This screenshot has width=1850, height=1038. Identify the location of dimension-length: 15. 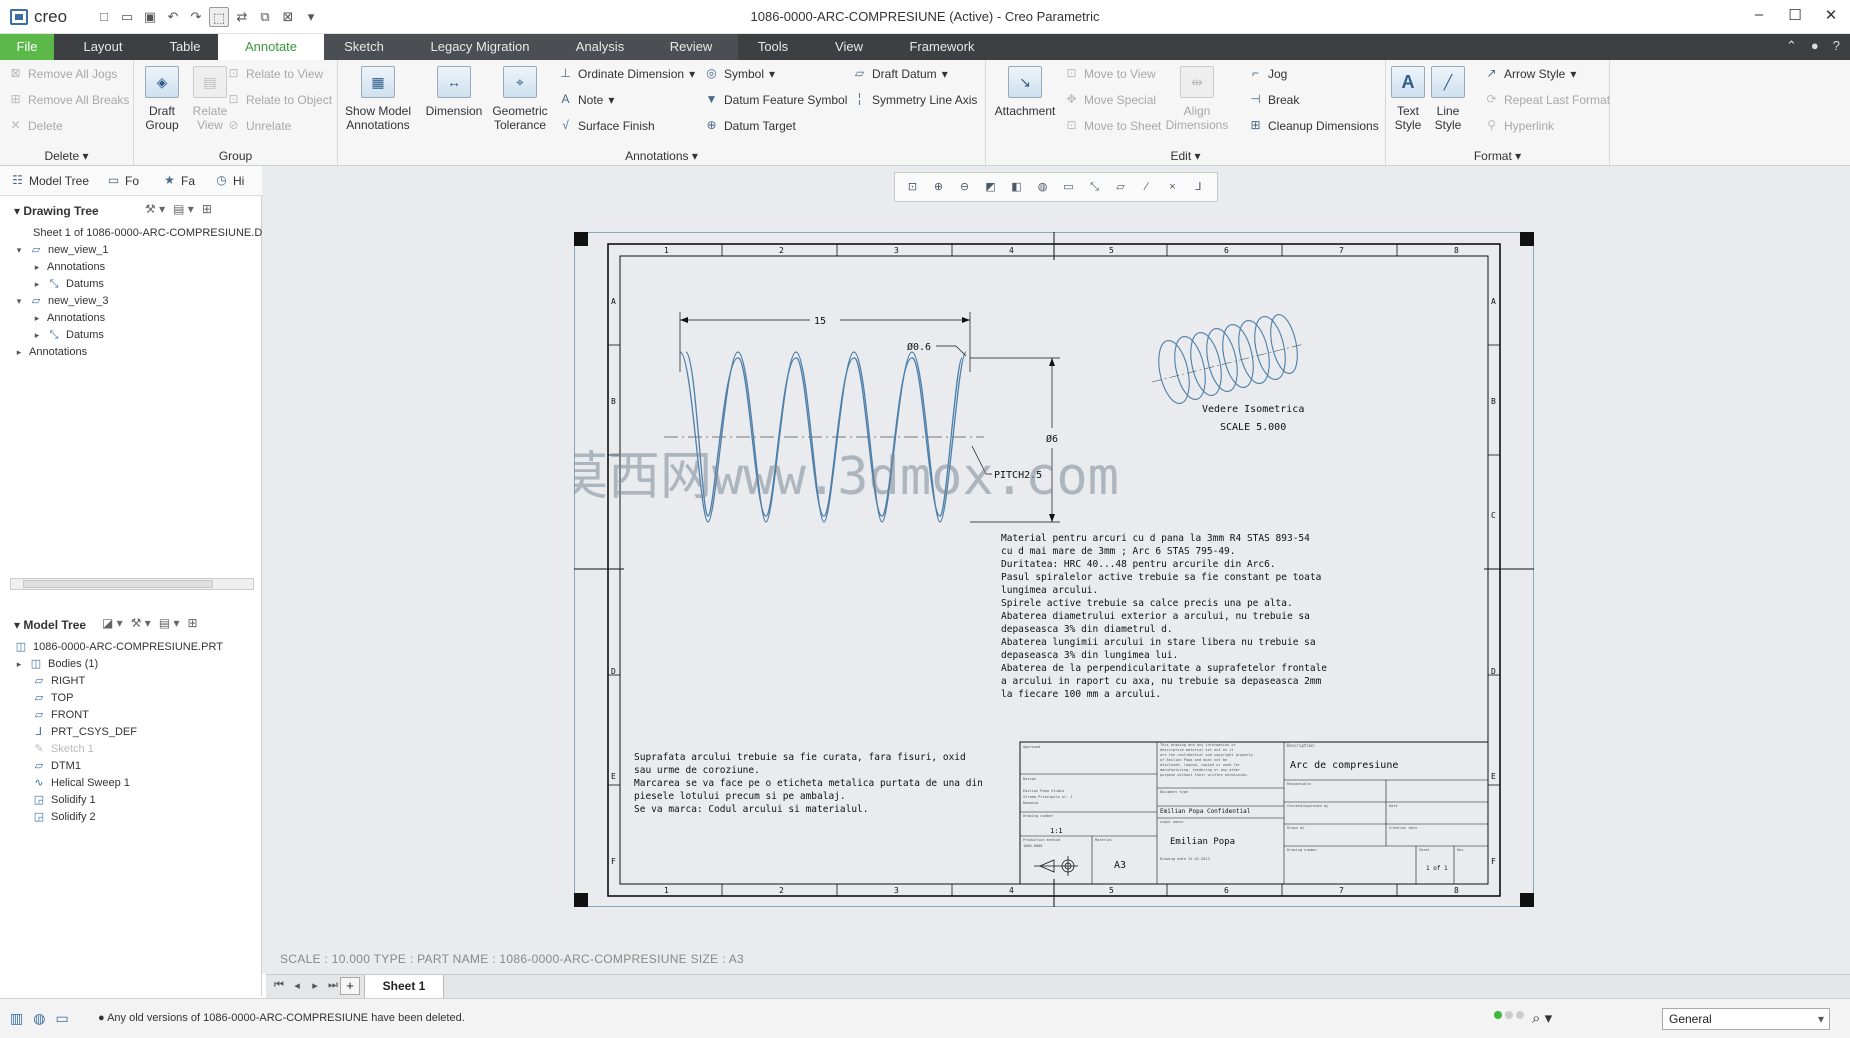
(820, 321).